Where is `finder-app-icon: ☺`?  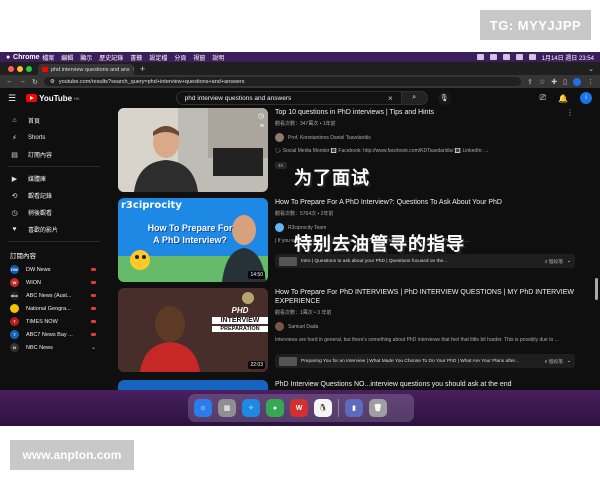
finder-app-icon: ☺ is located at coordinates (203, 408).